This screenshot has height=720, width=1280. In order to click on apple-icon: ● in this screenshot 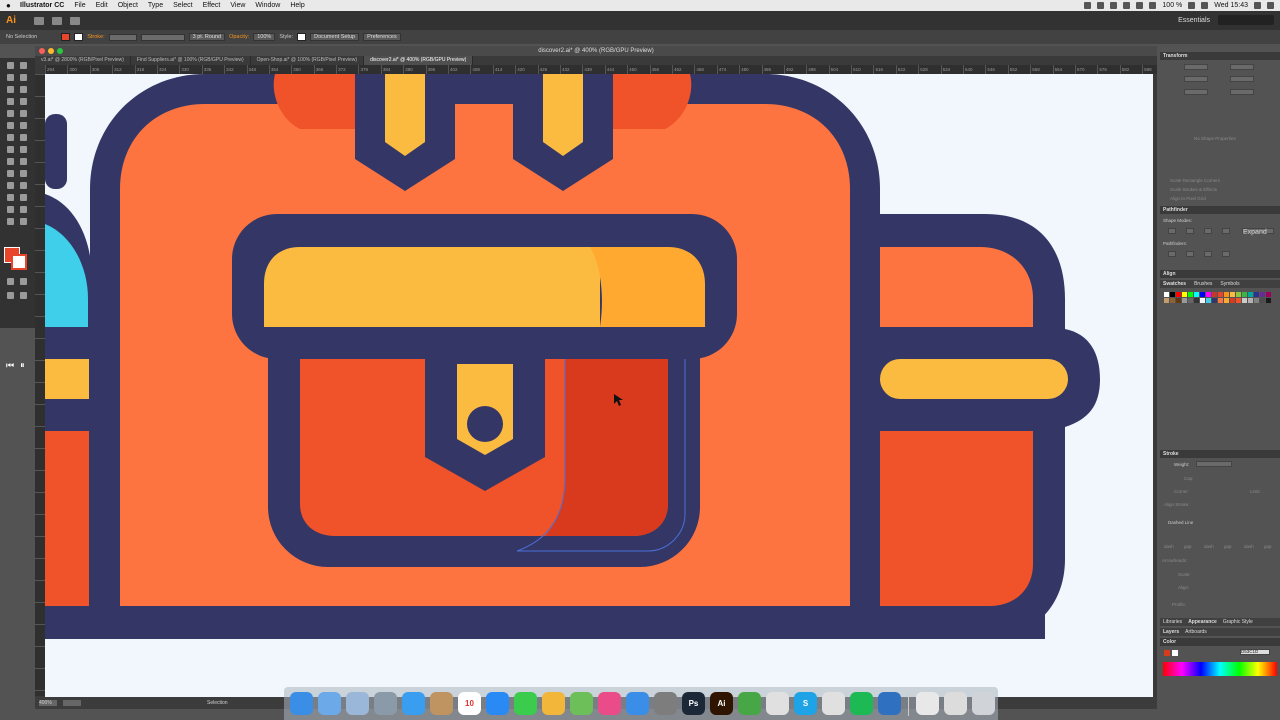, I will do `click(10, 5)`.